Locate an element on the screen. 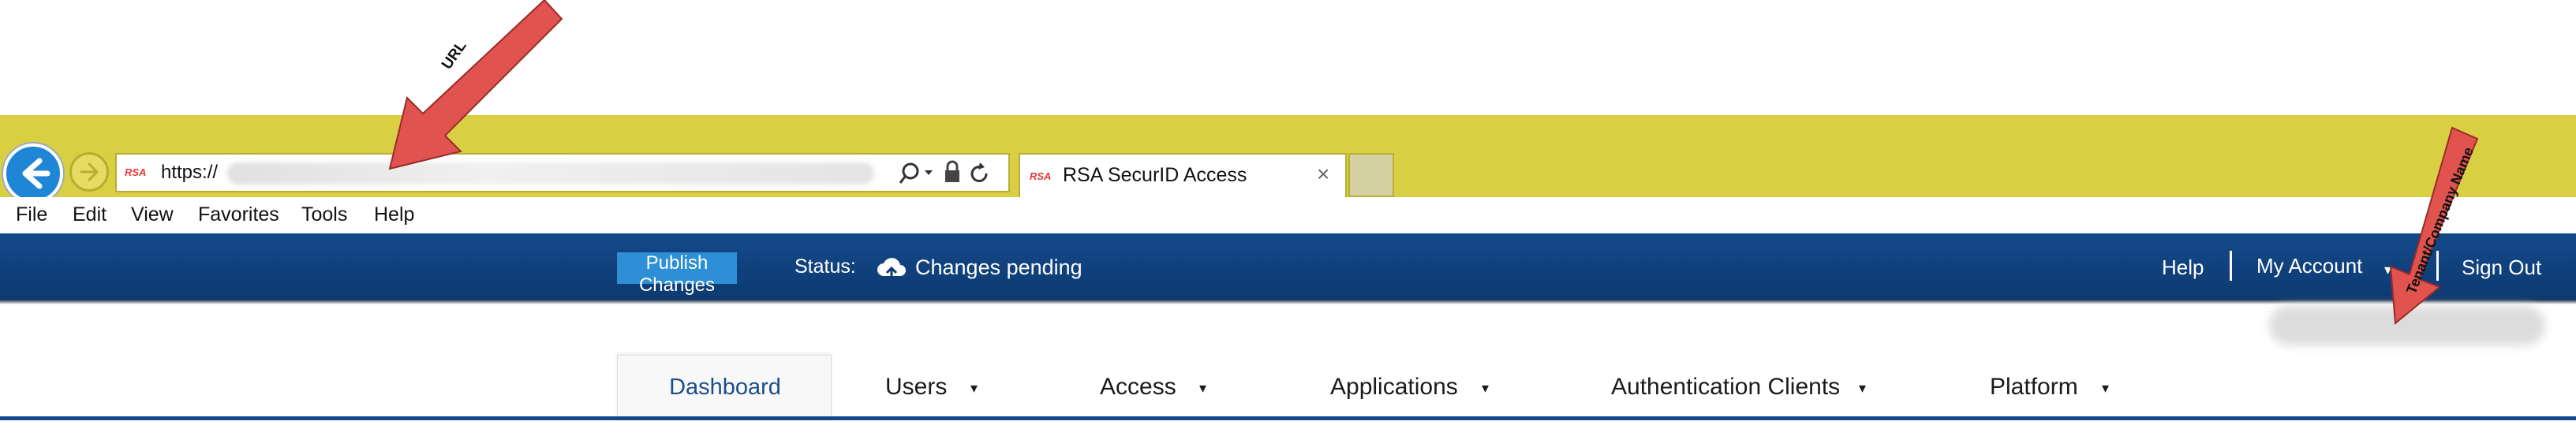 This screenshot has height=440, width=2576. back-button is located at coordinates (33, 173).